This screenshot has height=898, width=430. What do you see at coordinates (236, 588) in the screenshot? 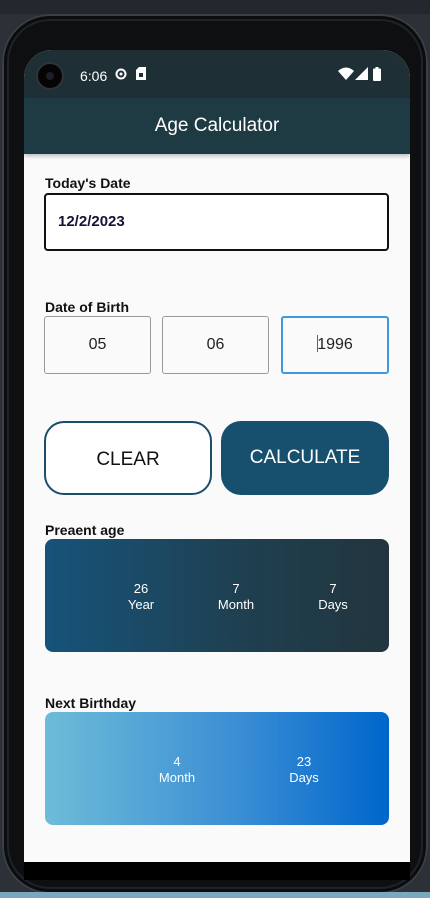
I see `age-months-value: 7` at bounding box center [236, 588].